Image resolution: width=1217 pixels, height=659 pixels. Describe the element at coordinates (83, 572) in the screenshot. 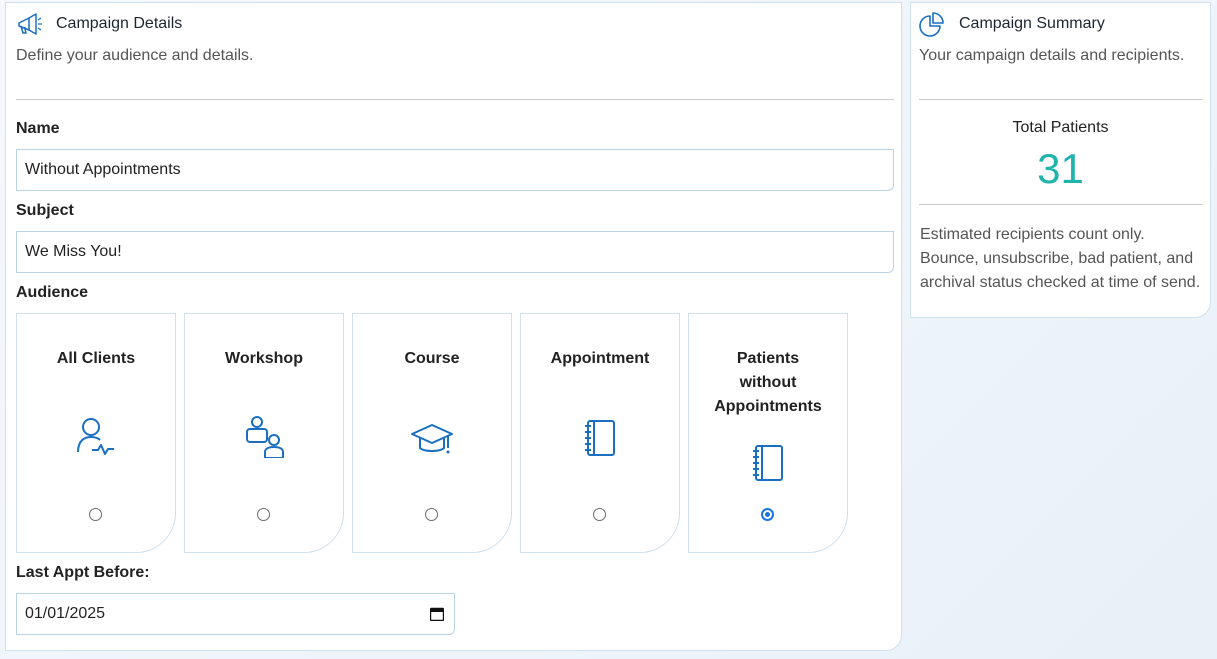

I see `last-appt-label: Last Appt Before:` at that location.